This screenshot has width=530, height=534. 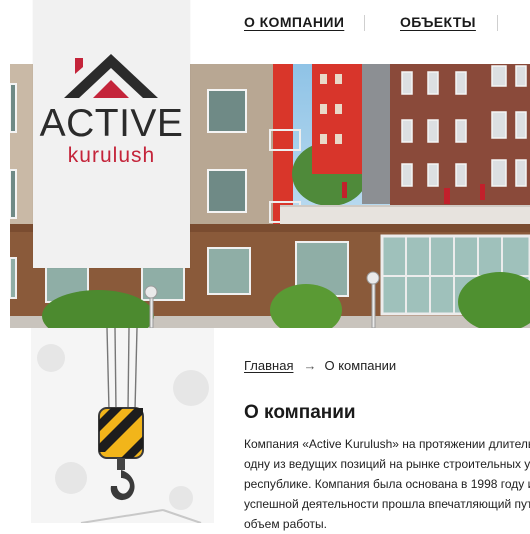 What do you see at coordinates (111, 123) in the screenshot?
I see `logo-wordmark: ACTIVE` at bounding box center [111, 123].